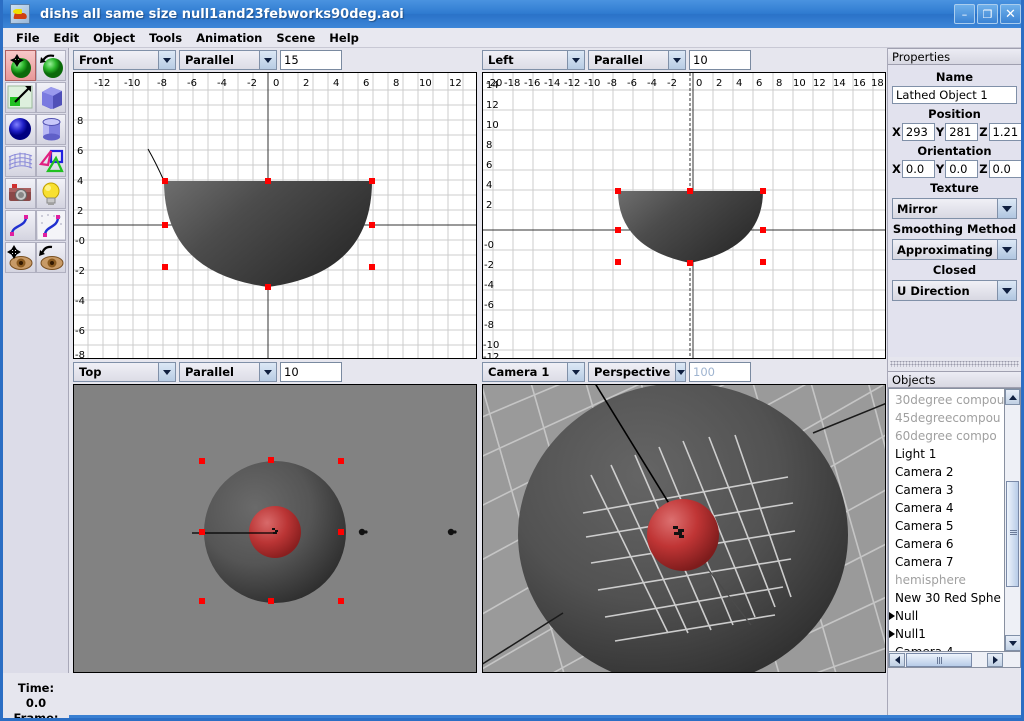  I want to click on object-list-item: Null1, so click(954, 634).